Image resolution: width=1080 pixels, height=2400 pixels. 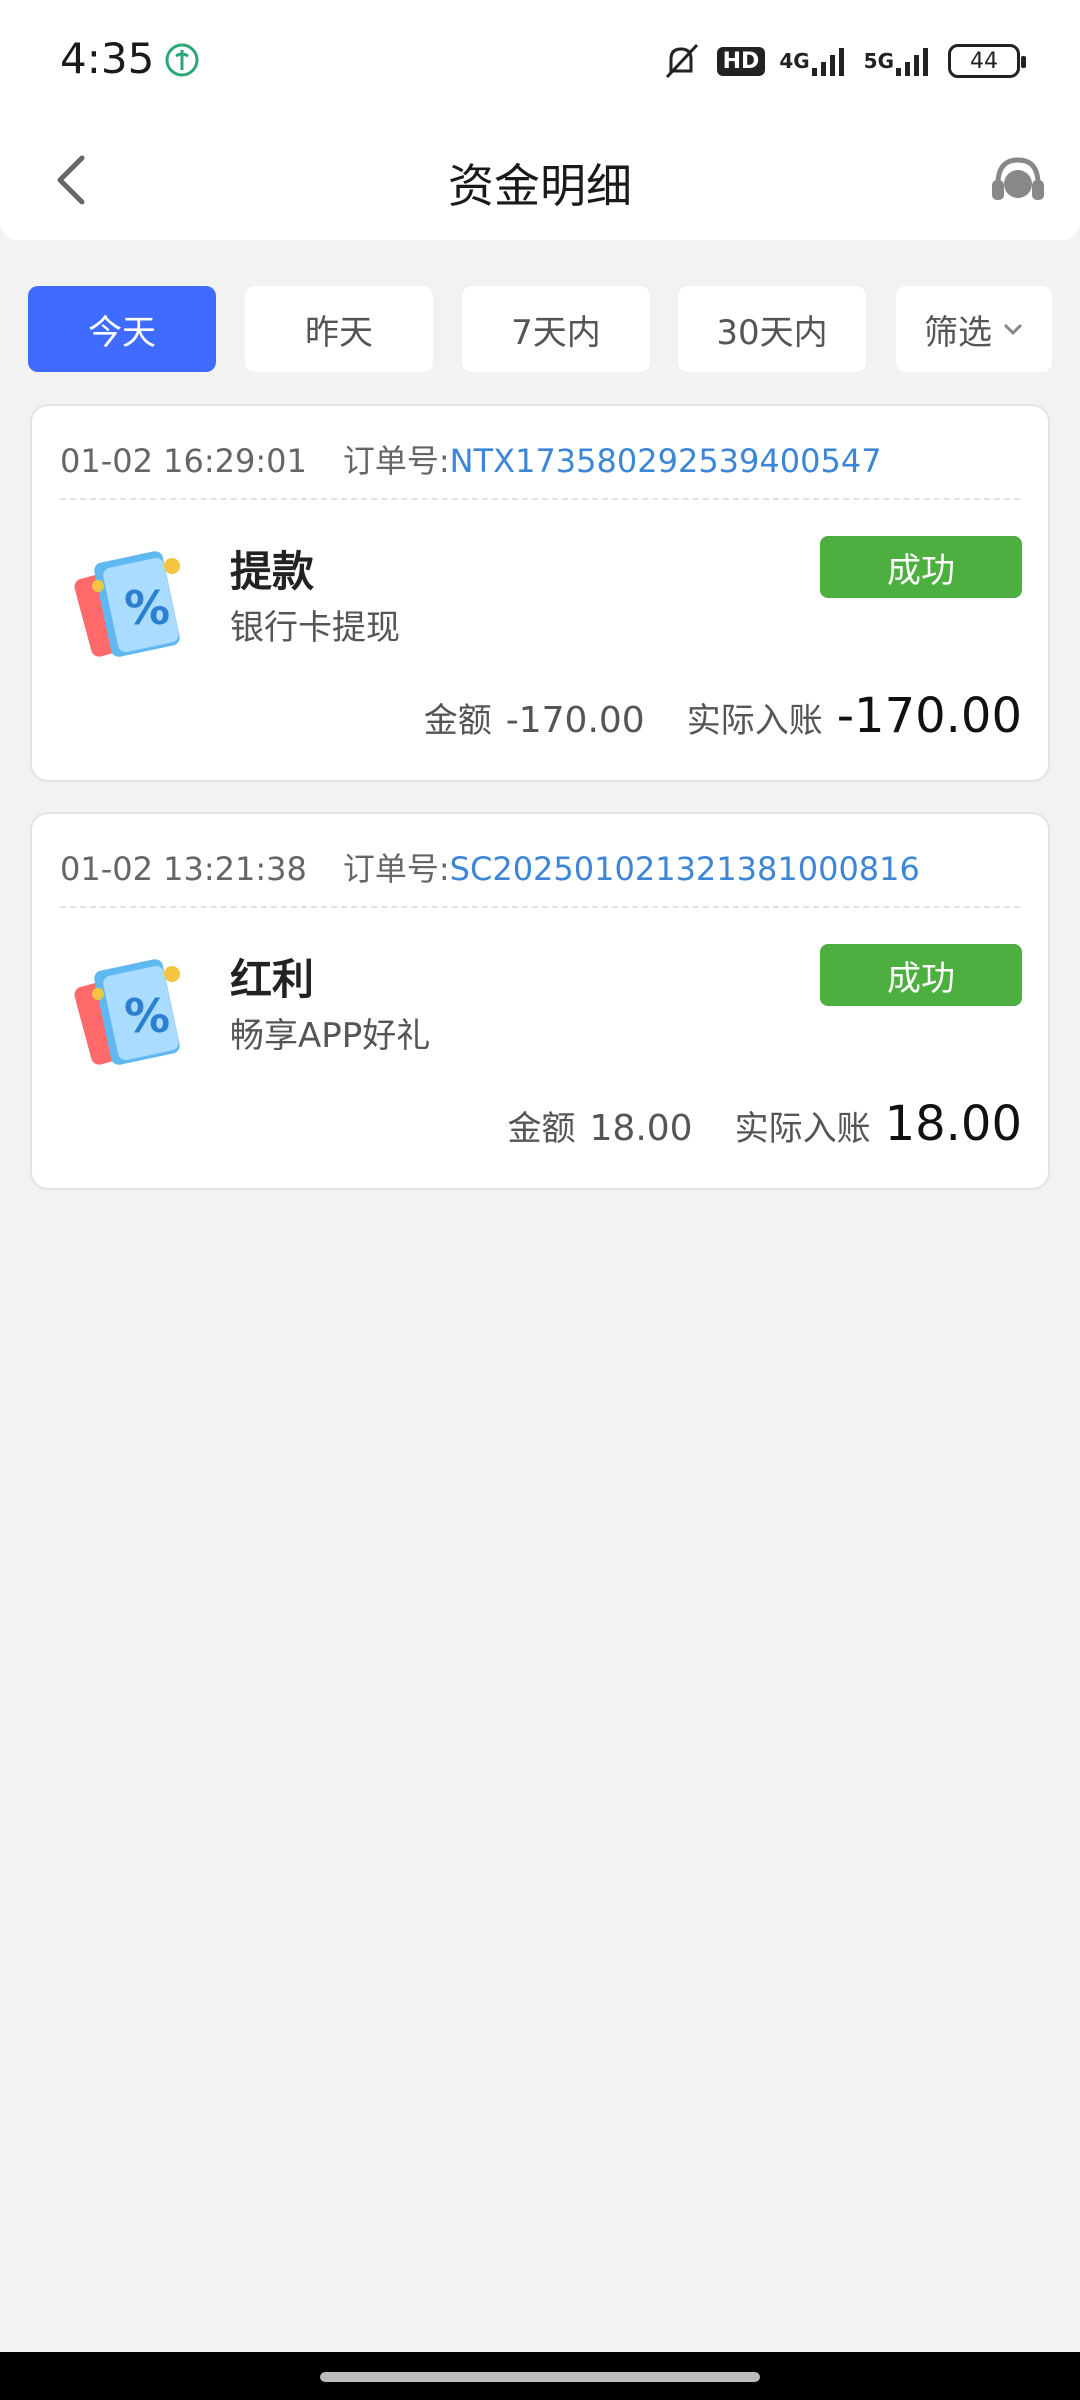 I want to click on signal-icon: 4G, so click(x=814, y=61).